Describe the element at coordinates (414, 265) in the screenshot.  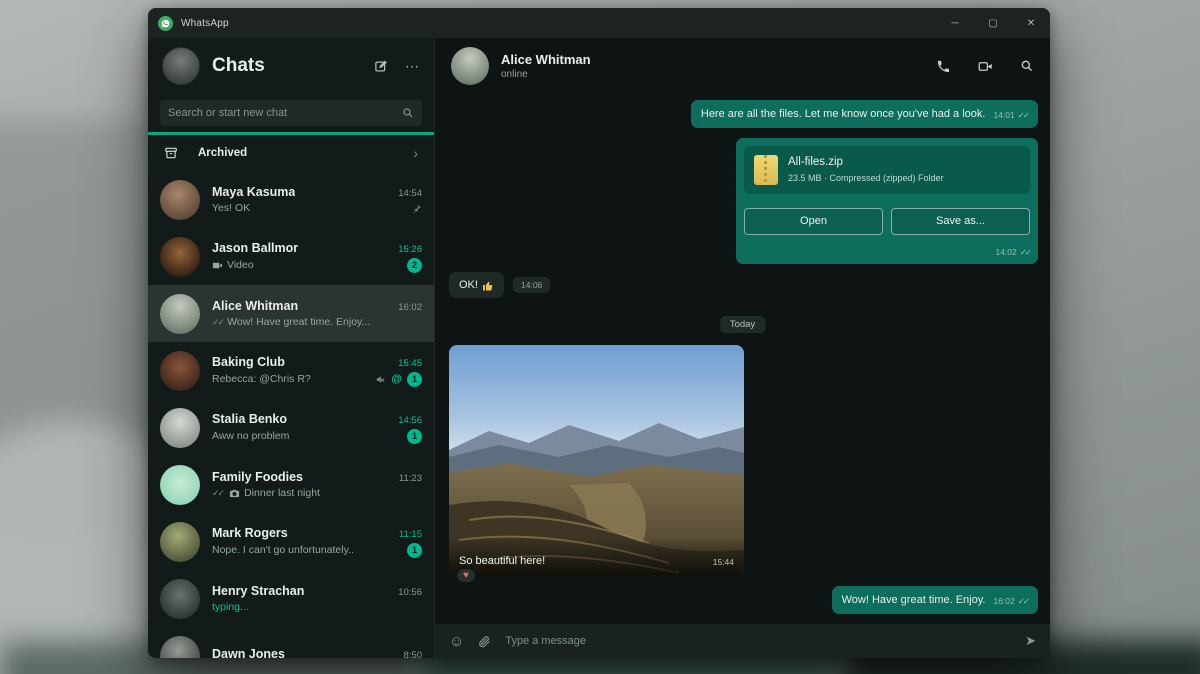
I see `unread-badge: 2` at that location.